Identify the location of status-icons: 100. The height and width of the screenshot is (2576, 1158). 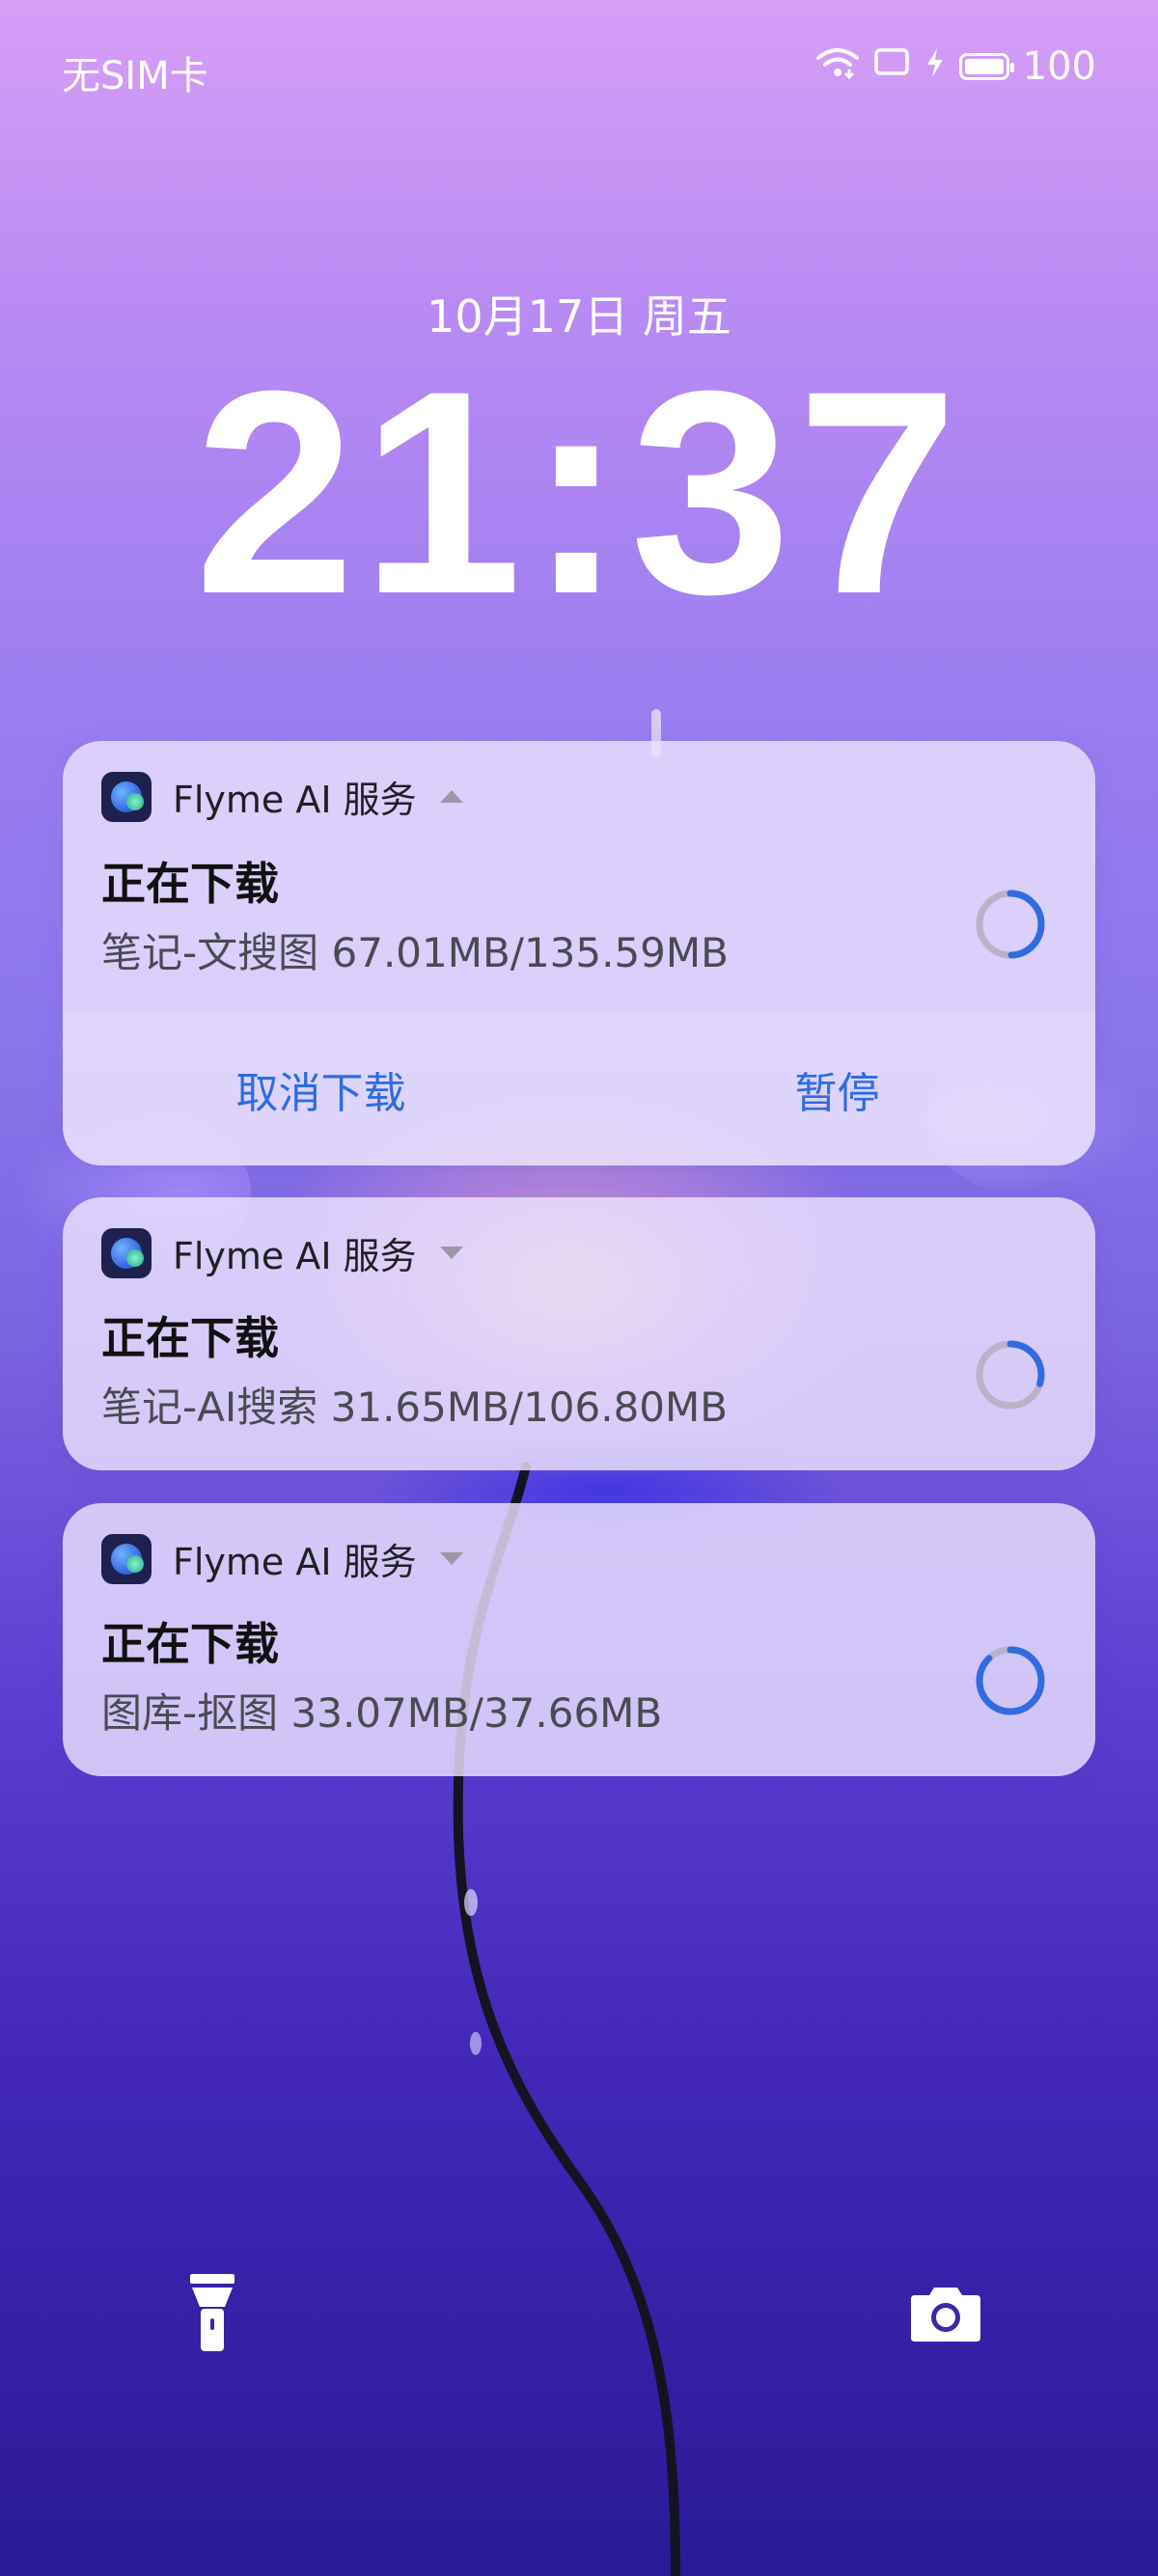
(955, 66).